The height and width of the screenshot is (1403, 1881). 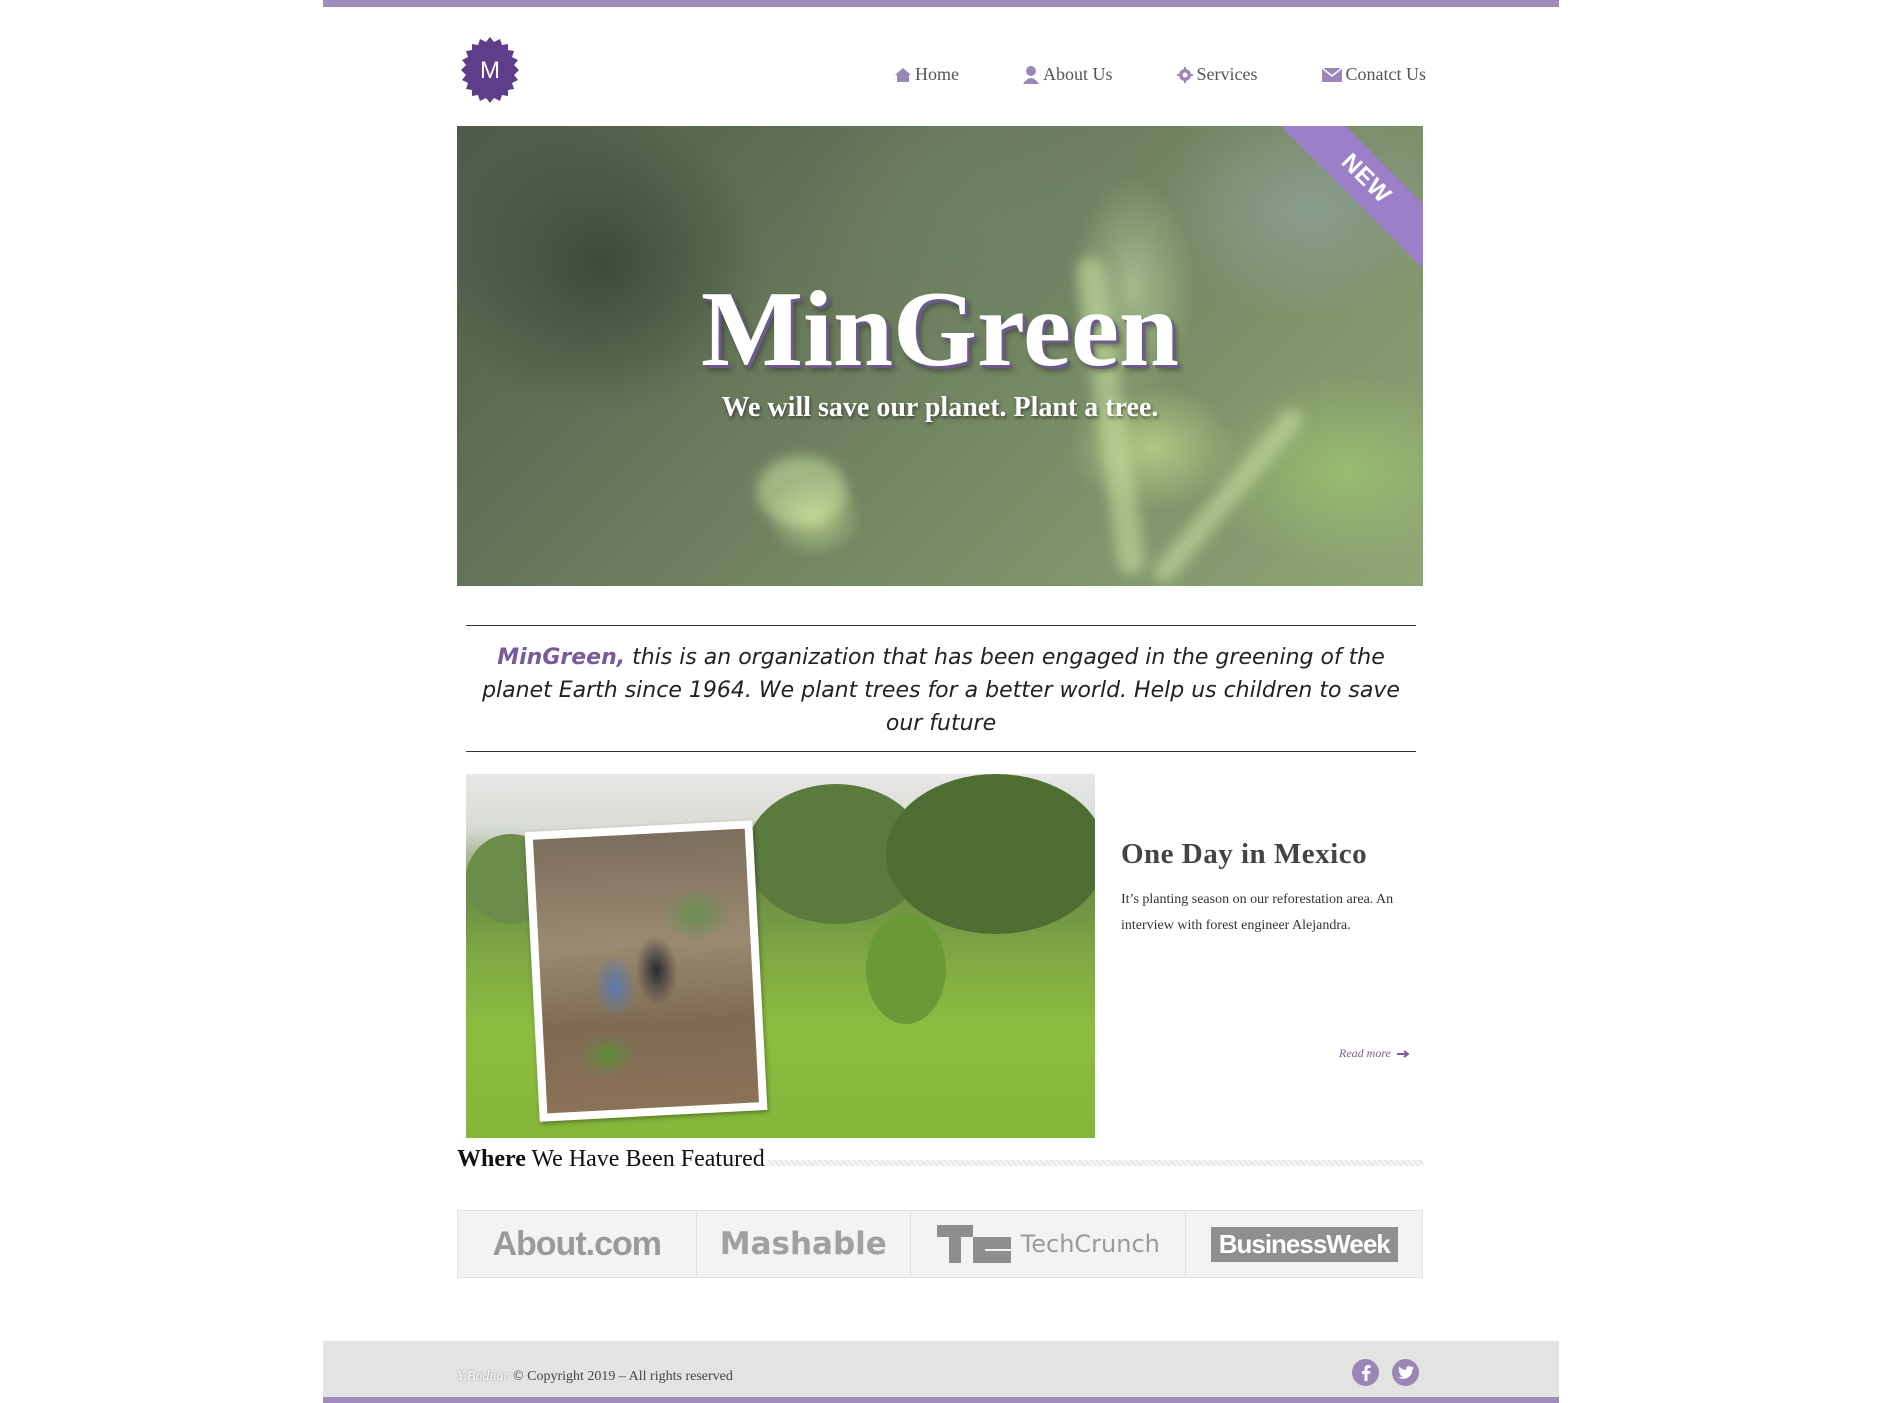 What do you see at coordinates (1244, 854) in the screenshot?
I see `article-title: One Day in Mexico` at bounding box center [1244, 854].